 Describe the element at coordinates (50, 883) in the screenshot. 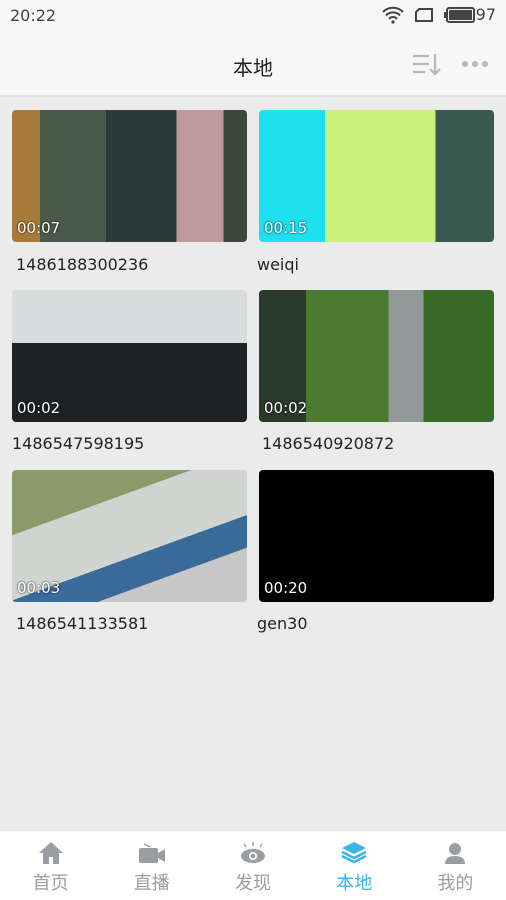

I see `tab-label: 首页` at that location.